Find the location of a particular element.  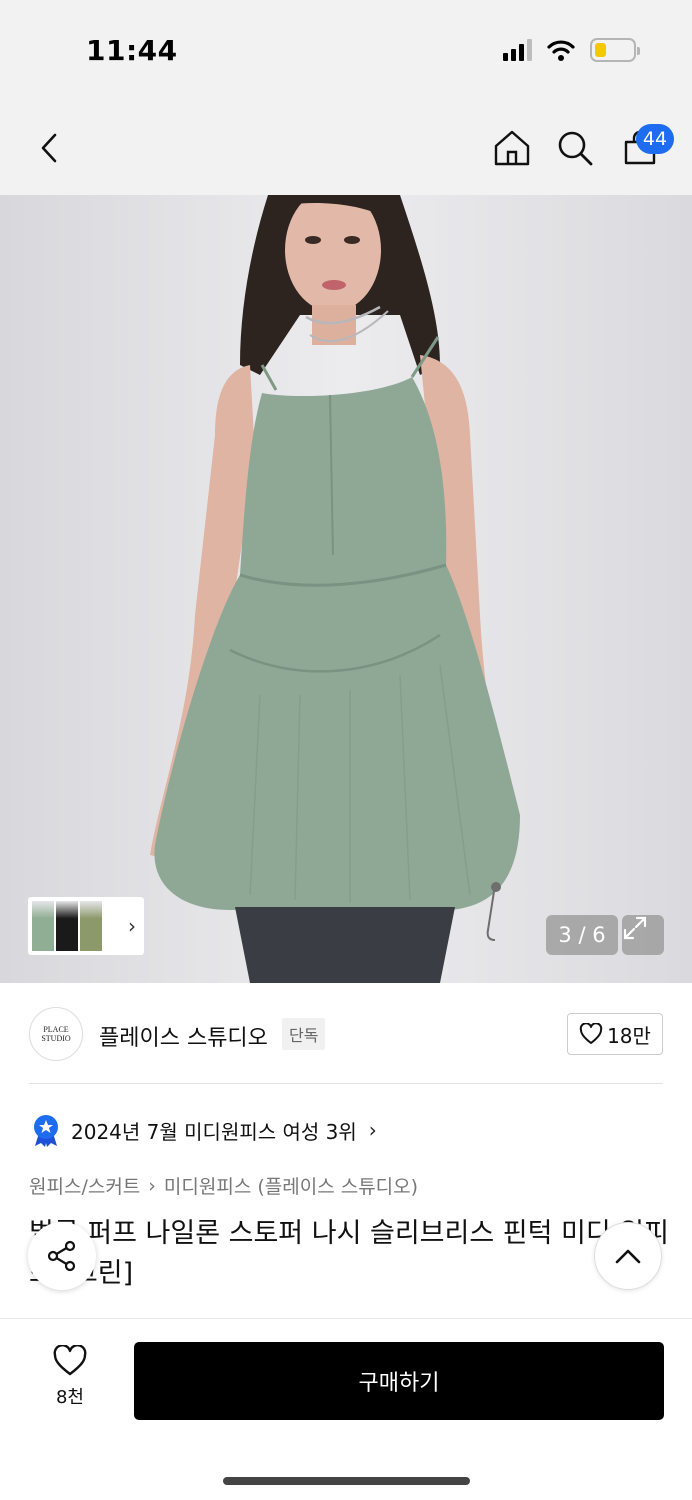

signal-icon is located at coordinates (517, 50).